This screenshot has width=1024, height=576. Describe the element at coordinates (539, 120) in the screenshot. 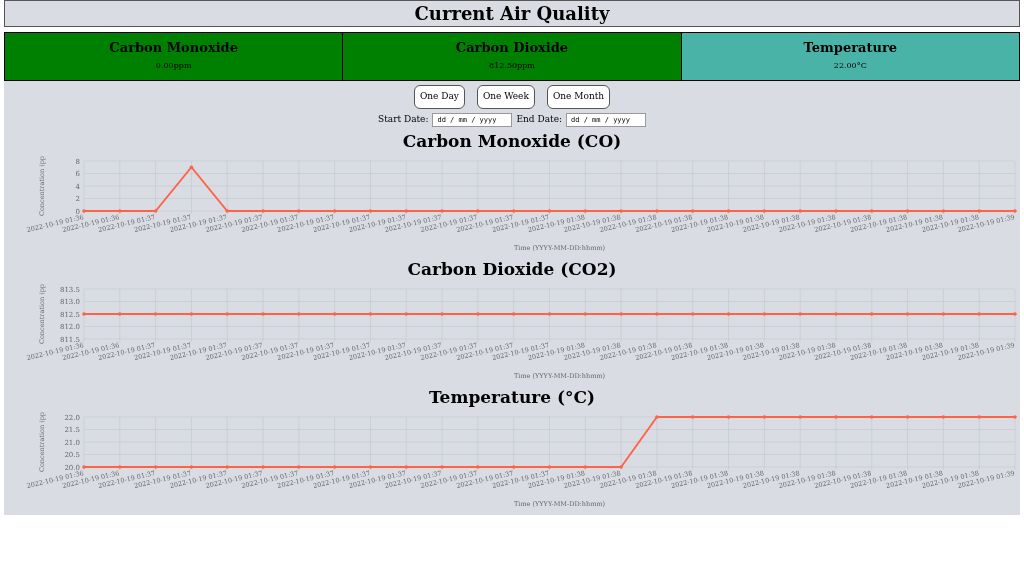

I see `date-label: End Date:` at that location.